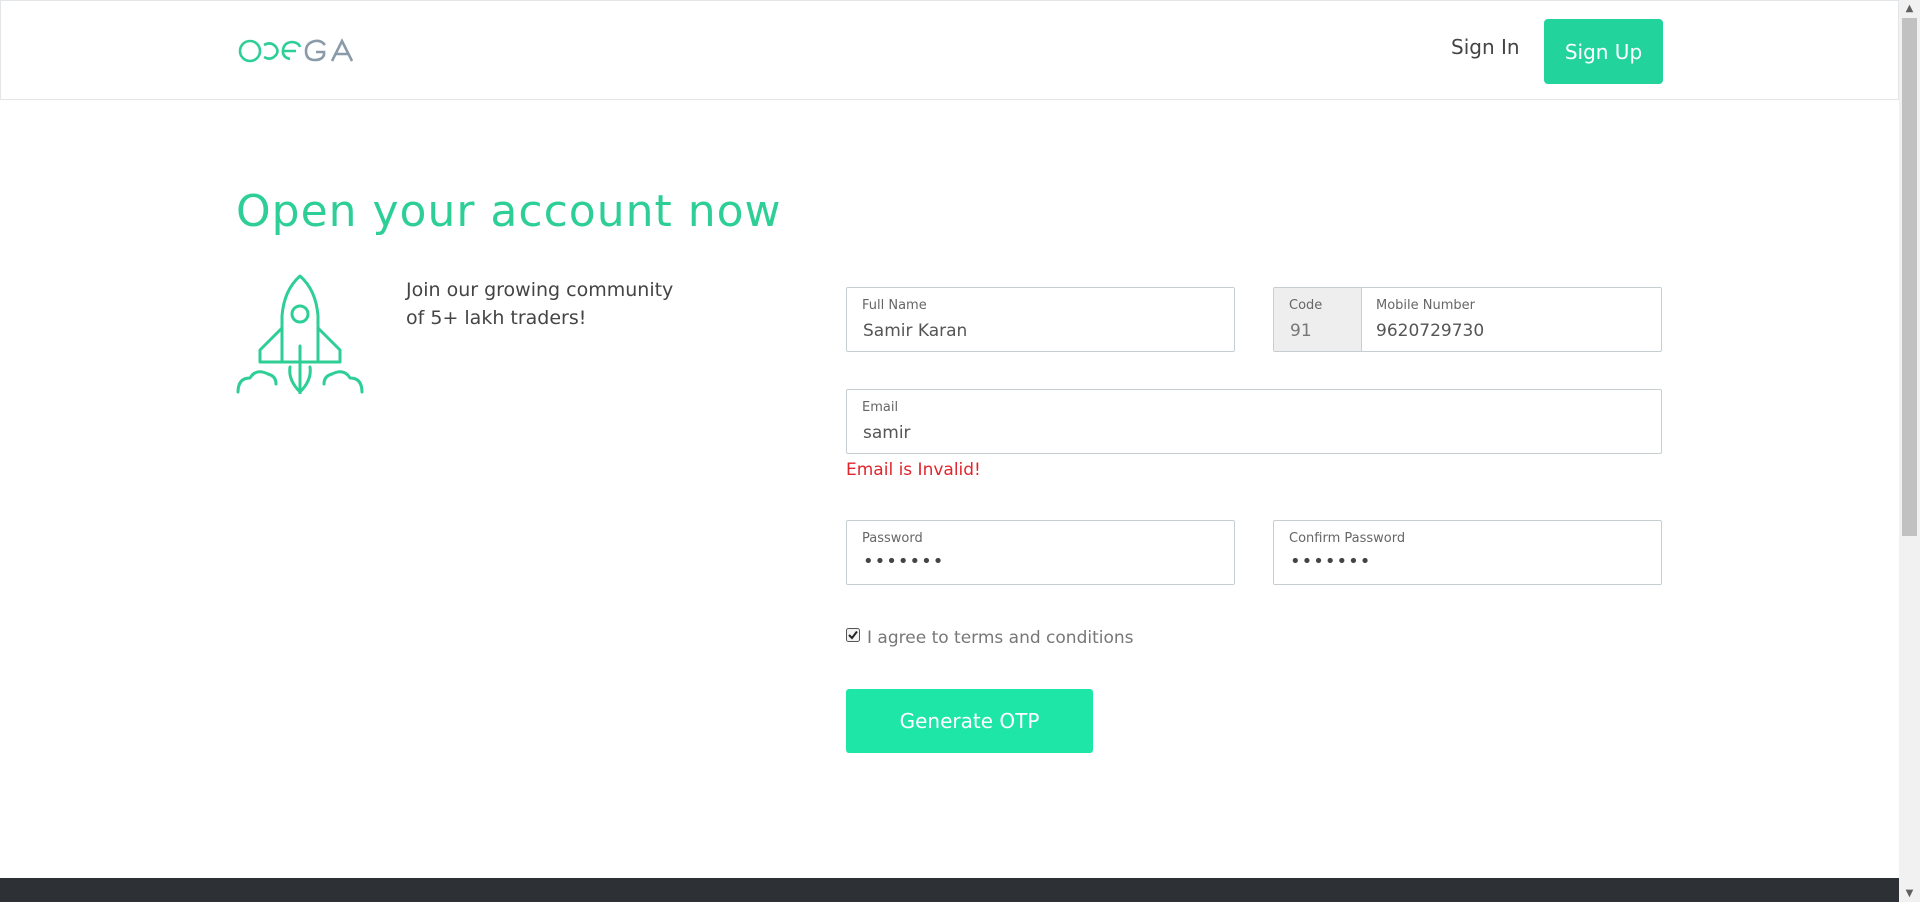  What do you see at coordinates (1040, 319) in the screenshot?
I see `full-name-field: Full Name Samir Karan` at bounding box center [1040, 319].